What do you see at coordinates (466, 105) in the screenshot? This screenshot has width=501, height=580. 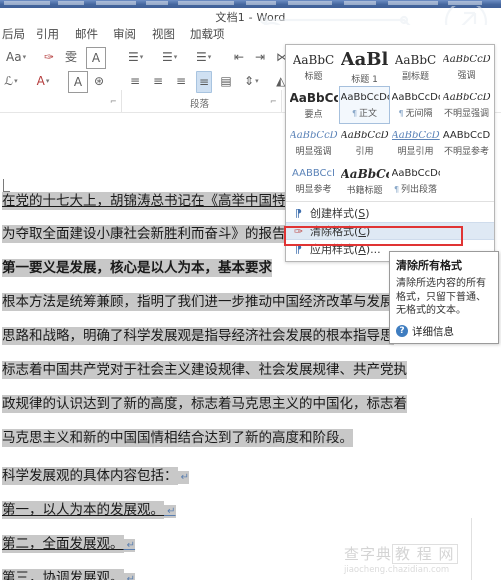 I see `style-item: AaBbCcD 不明显强调` at bounding box center [466, 105].